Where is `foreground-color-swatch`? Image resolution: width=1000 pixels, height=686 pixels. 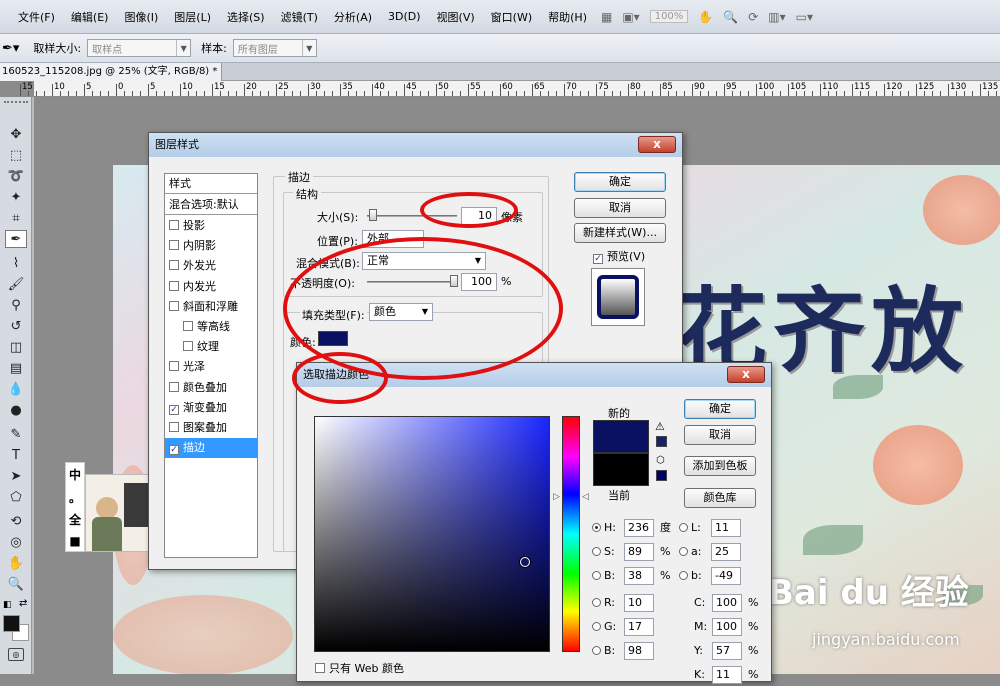
foreground-color-swatch is located at coordinates (11, 623).